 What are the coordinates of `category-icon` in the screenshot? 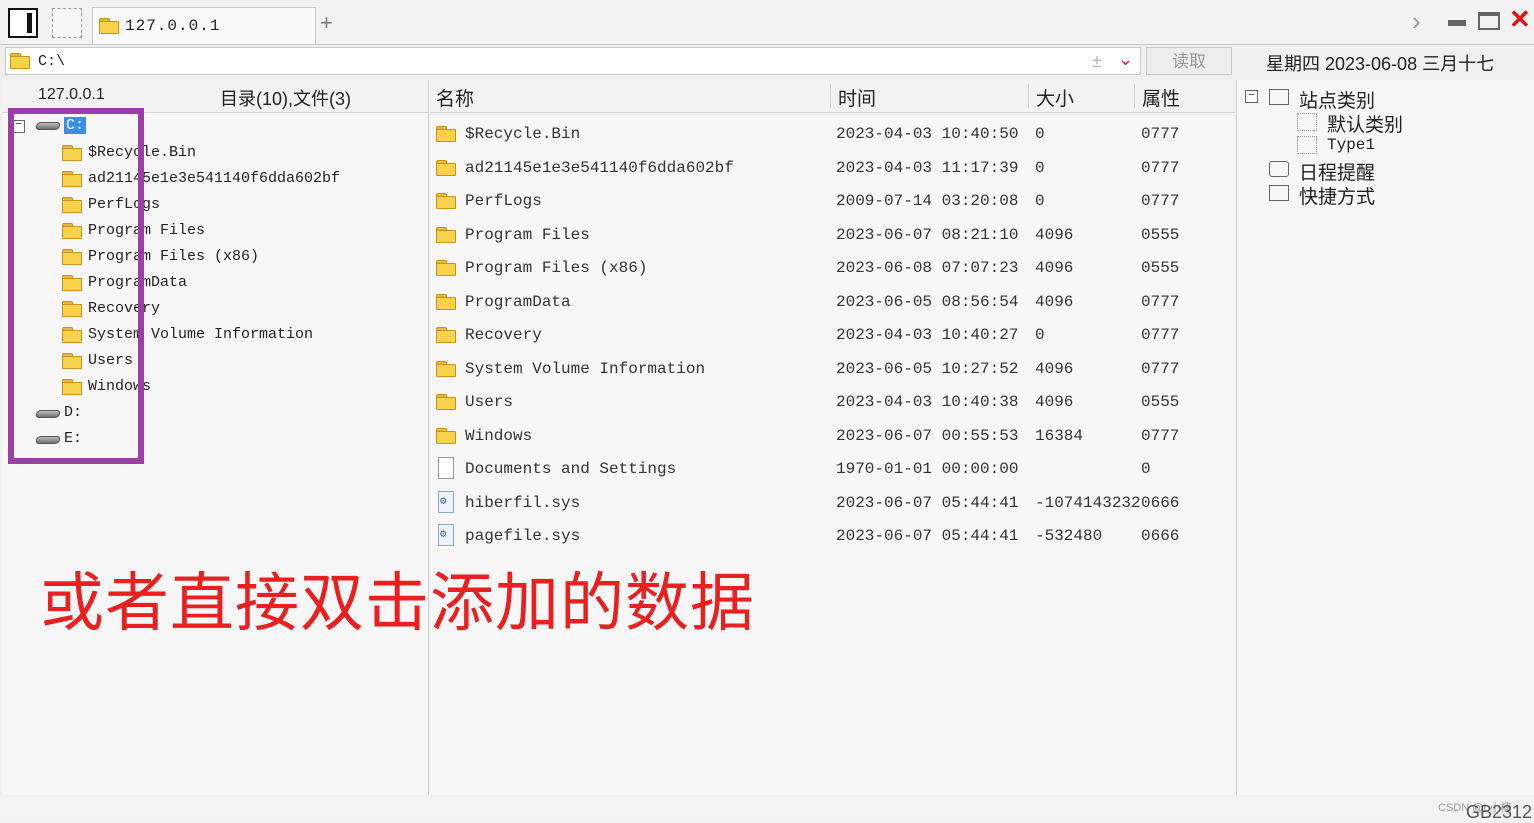 It's located at (1279, 97).